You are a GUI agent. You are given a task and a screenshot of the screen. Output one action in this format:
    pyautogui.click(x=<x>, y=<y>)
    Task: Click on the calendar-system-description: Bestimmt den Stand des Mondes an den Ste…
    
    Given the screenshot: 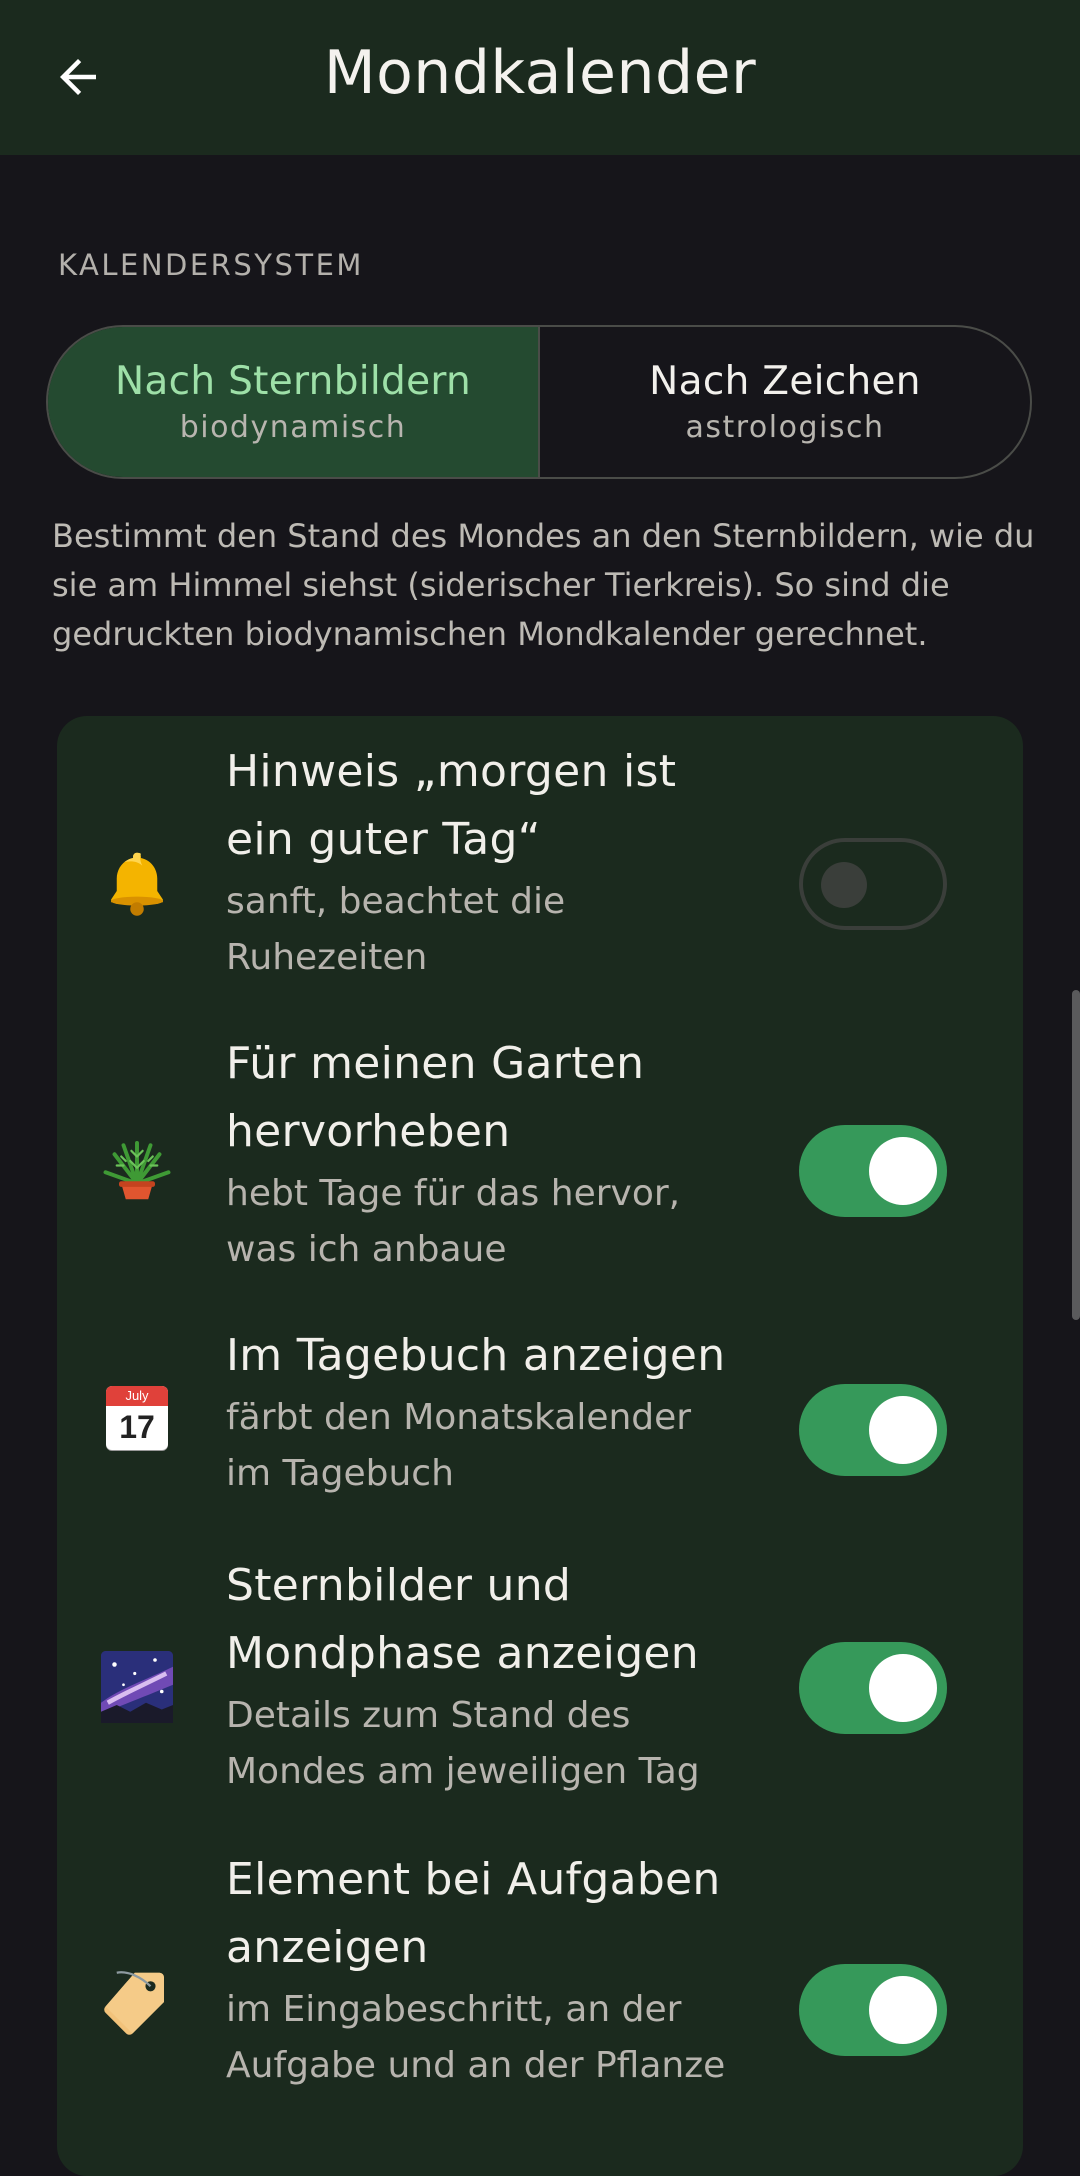 What is the action you would take?
    pyautogui.click(x=543, y=585)
    